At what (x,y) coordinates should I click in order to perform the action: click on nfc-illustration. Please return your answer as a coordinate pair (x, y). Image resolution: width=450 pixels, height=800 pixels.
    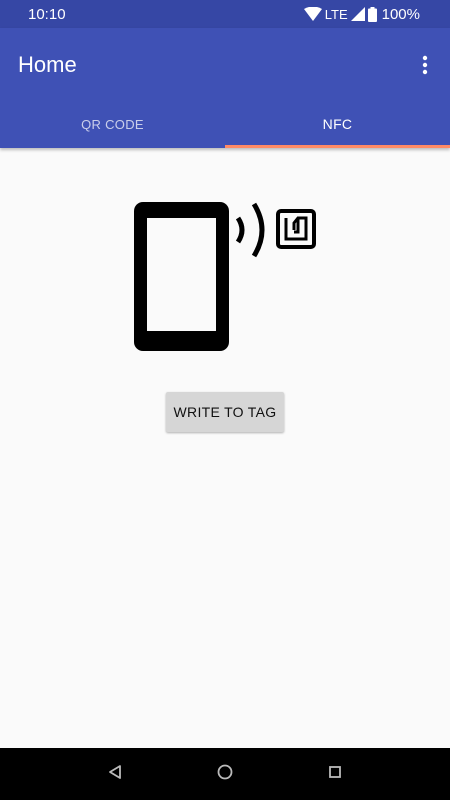
    Looking at the image, I should click on (226, 276).